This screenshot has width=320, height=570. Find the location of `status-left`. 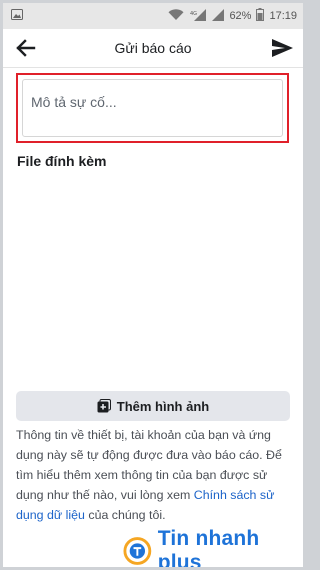

status-left is located at coordinates (17, 16).